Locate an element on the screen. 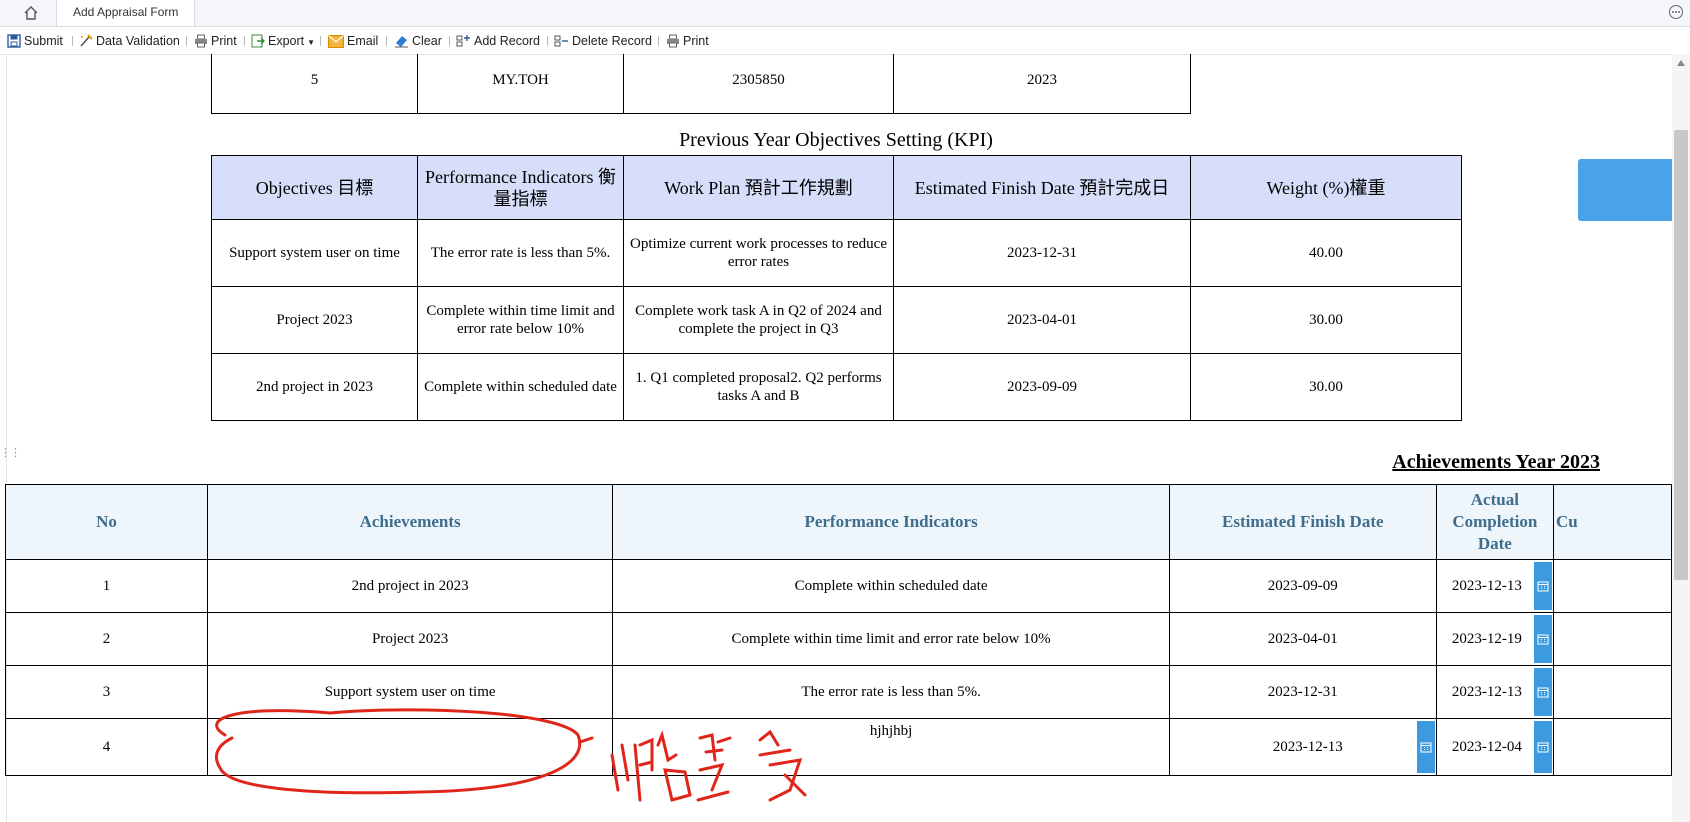 The image size is (1690, 822). clear-button: Clear is located at coordinates (418, 41).